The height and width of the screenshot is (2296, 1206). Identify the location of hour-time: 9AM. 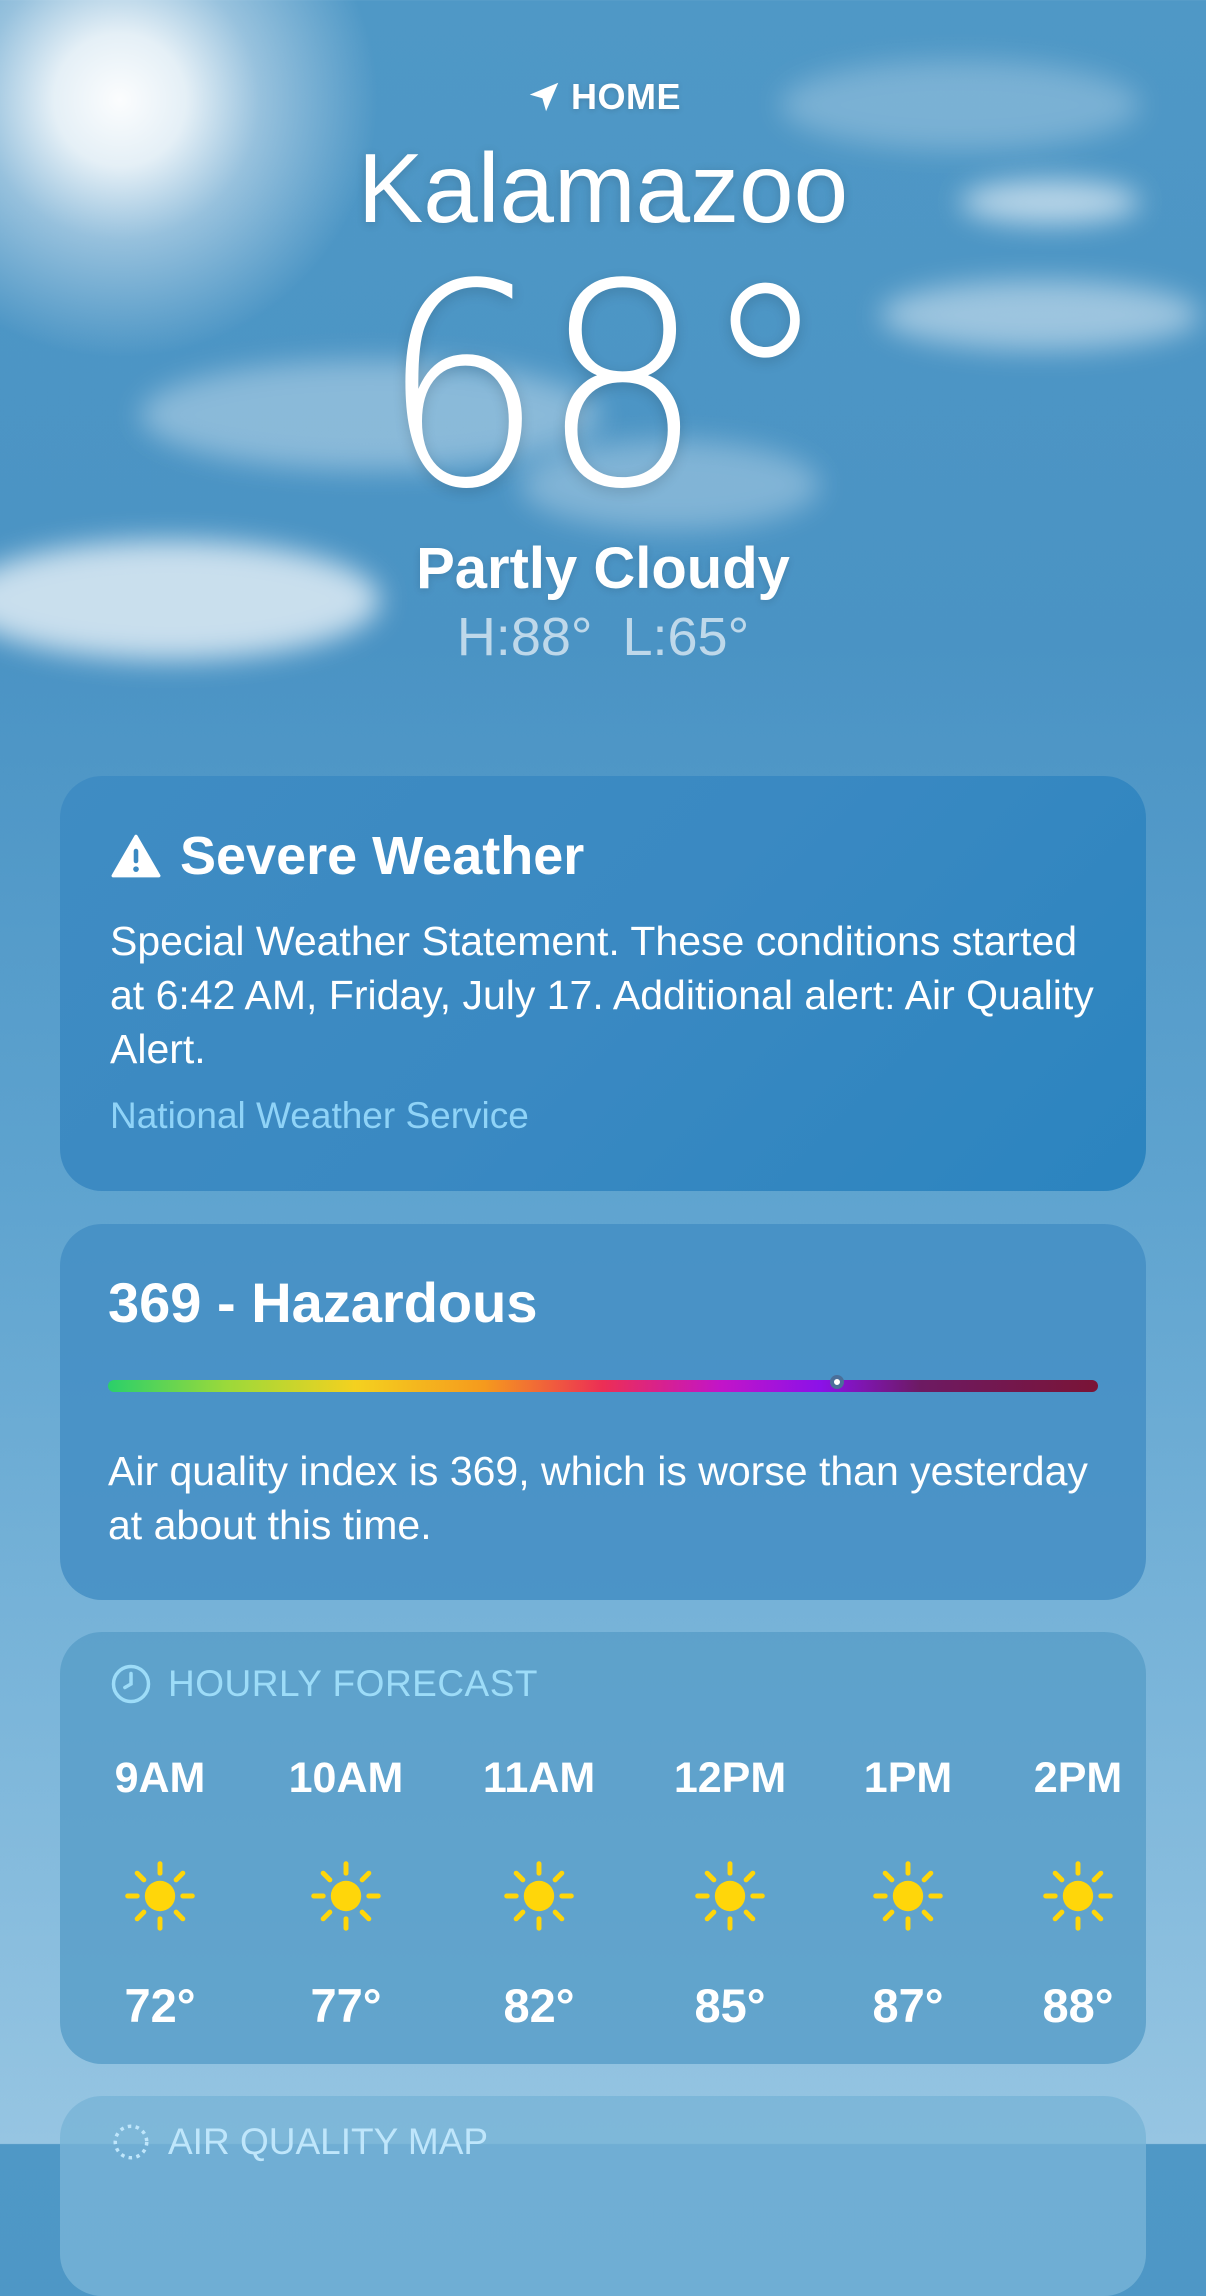
(160, 1778).